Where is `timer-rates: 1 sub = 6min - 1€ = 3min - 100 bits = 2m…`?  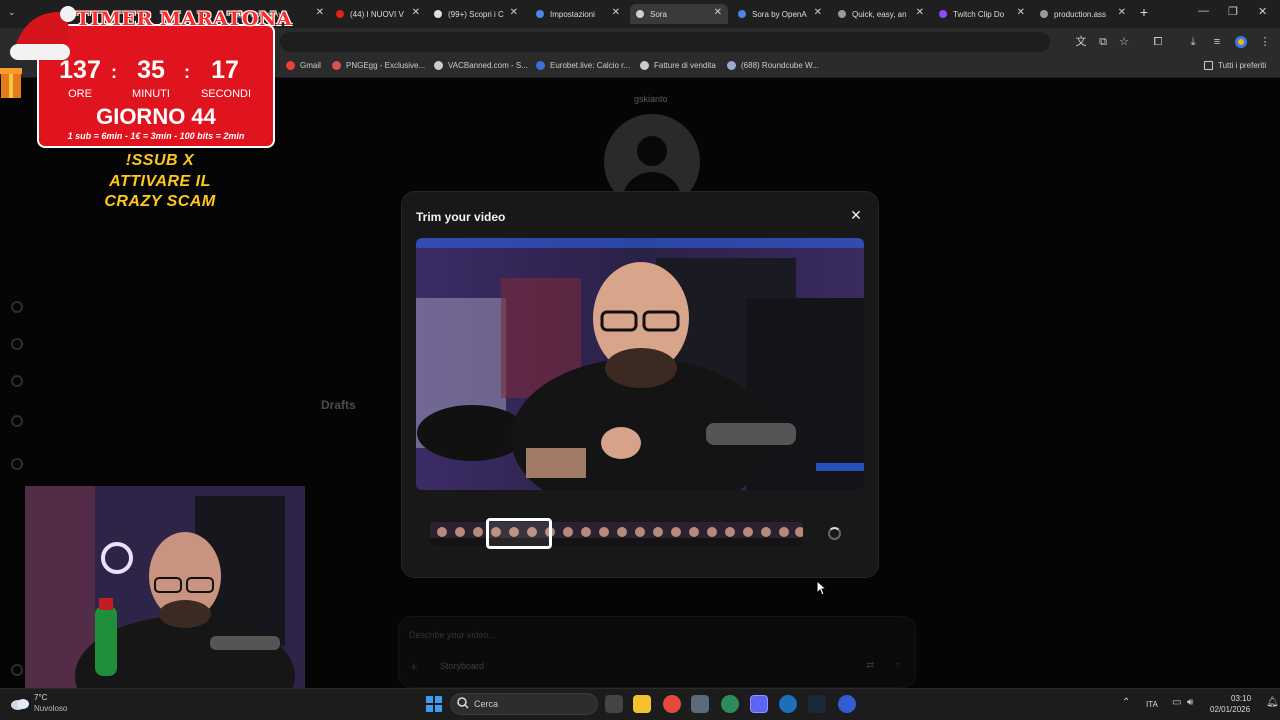 timer-rates: 1 sub = 6min - 1€ = 3min - 100 bits = 2m… is located at coordinates (156, 136).